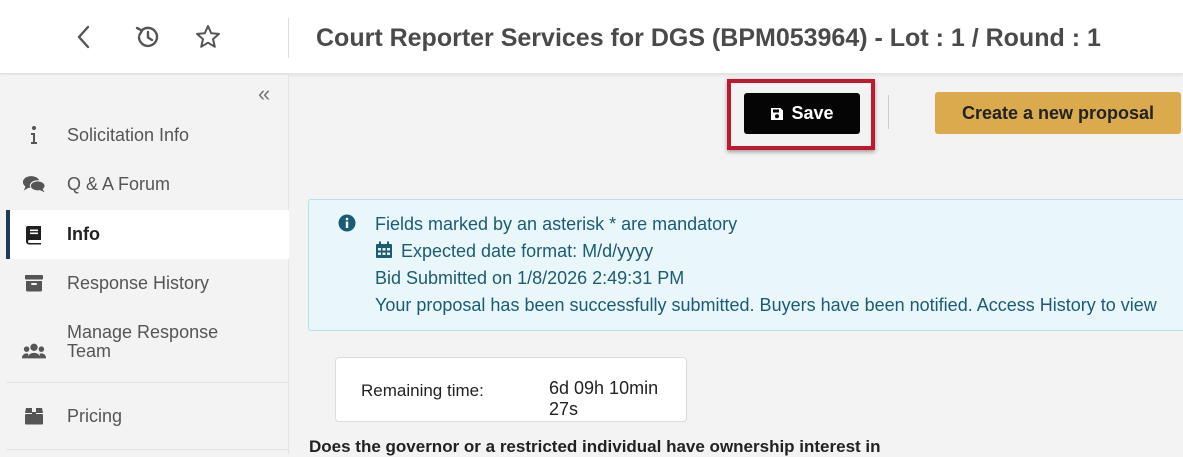 Image resolution: width=1183 pixels, height=457 pixels. Describe the element at coordinates (34, 283) in the screenshot. I see `archive-icon` at that location.